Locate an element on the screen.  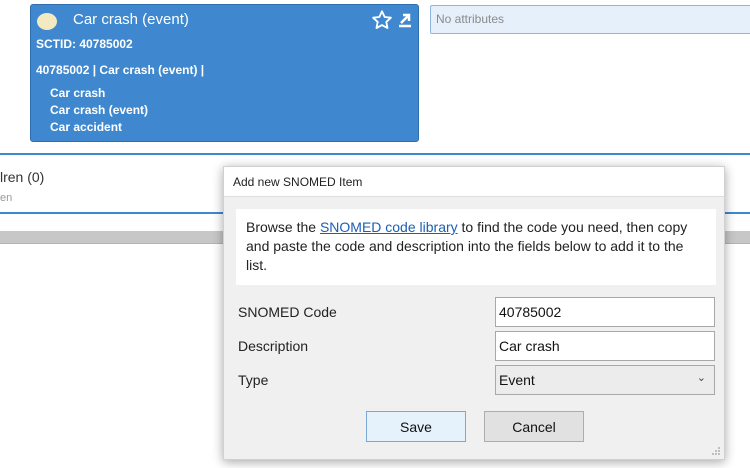
save-button: Save is located at coordinates (416, 426).